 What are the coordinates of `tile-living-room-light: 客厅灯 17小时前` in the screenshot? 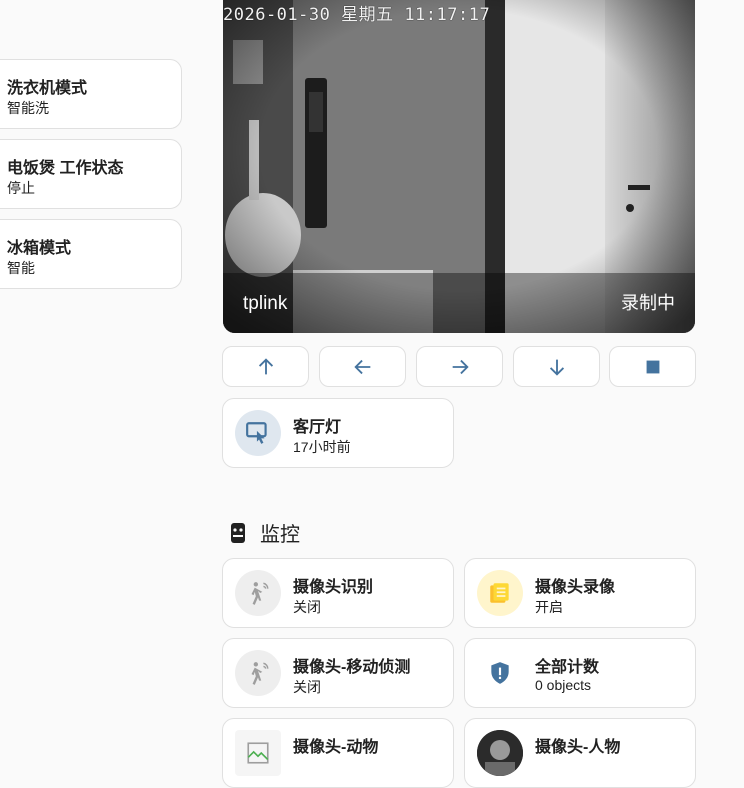 It's located at (338, 433).